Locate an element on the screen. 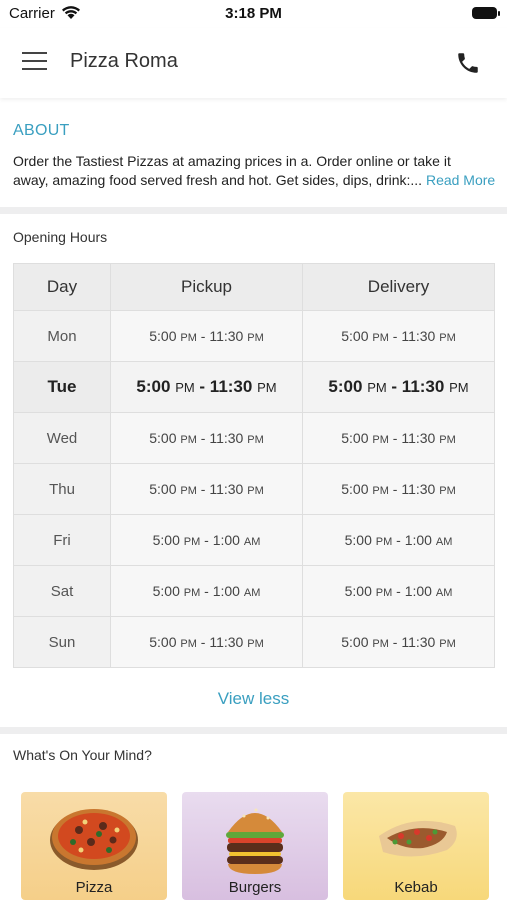 Image resolution: width=507 pixels, height=900 pixels. hamburger-menu-icon is located at coordinates (35, 62).